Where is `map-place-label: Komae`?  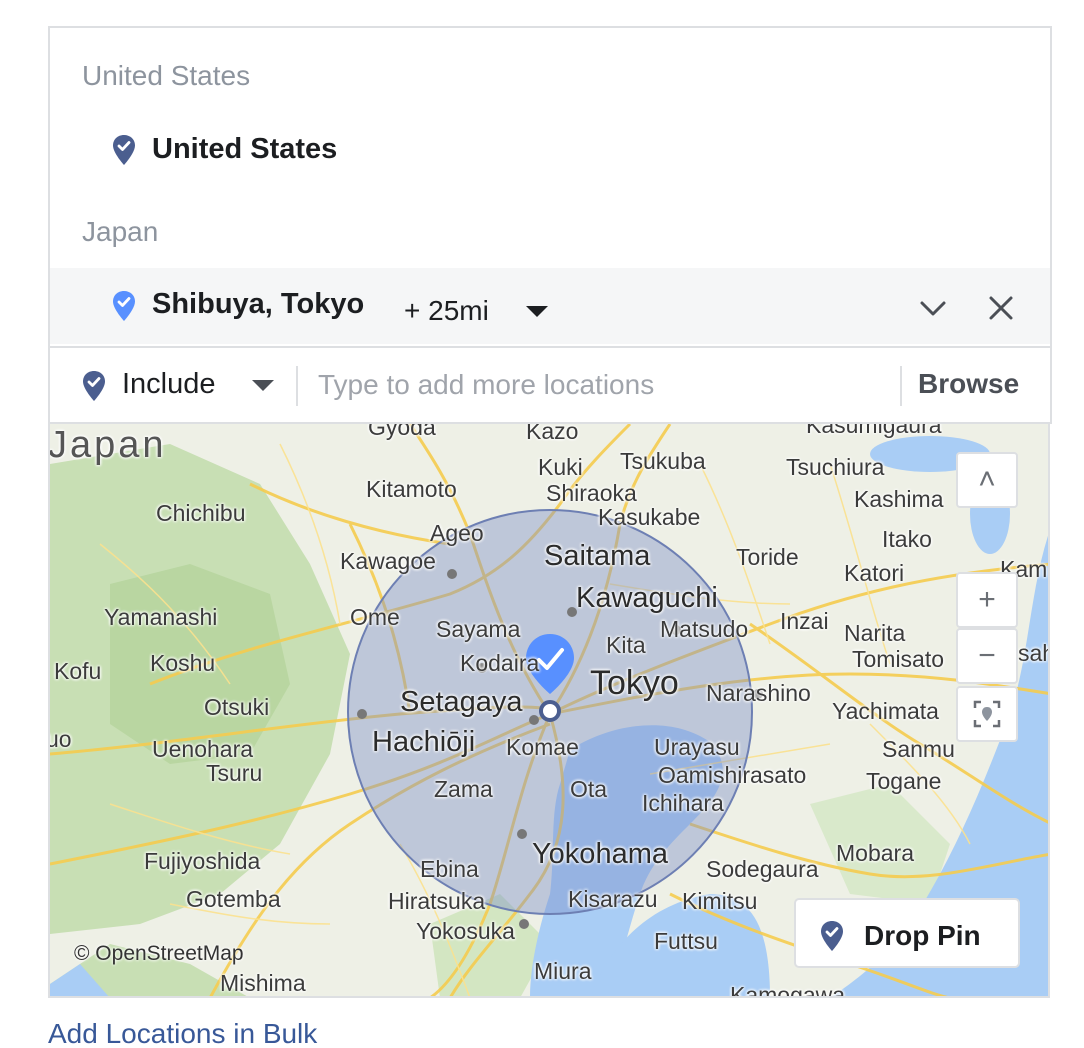
map-place-label: Komae is located at coordinates (542, 747).